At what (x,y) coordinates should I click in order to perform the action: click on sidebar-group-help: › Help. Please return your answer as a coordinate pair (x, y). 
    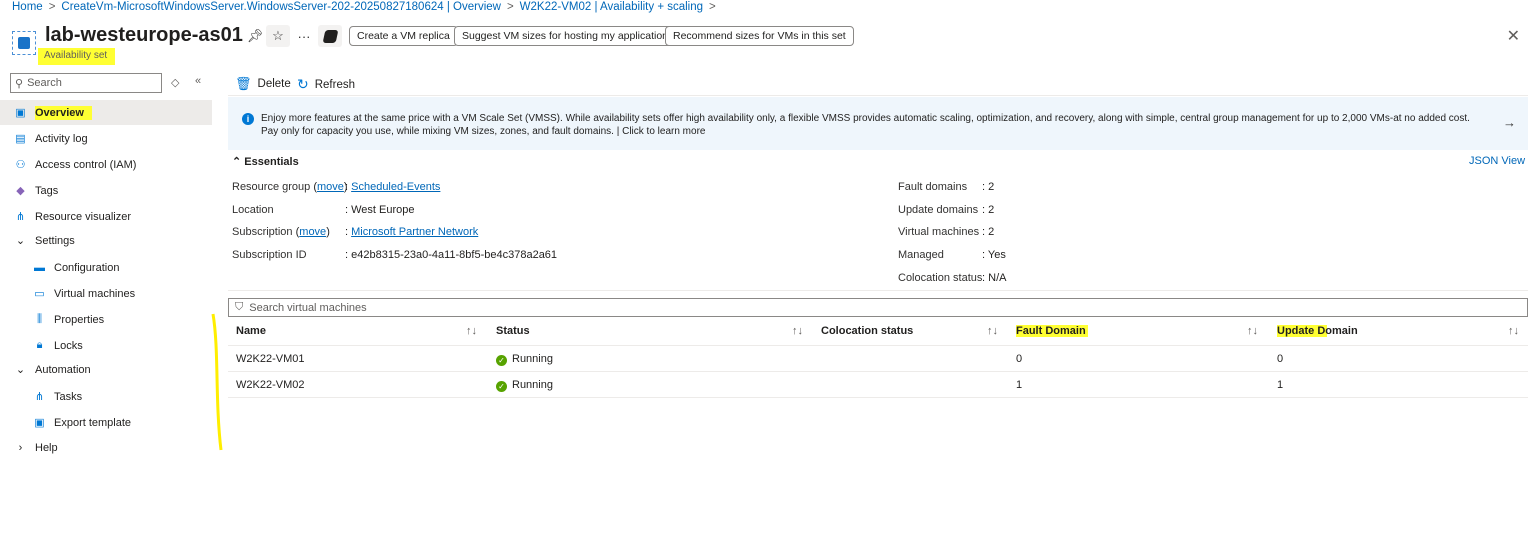
    Looking at the image, I should click on (106, 447).